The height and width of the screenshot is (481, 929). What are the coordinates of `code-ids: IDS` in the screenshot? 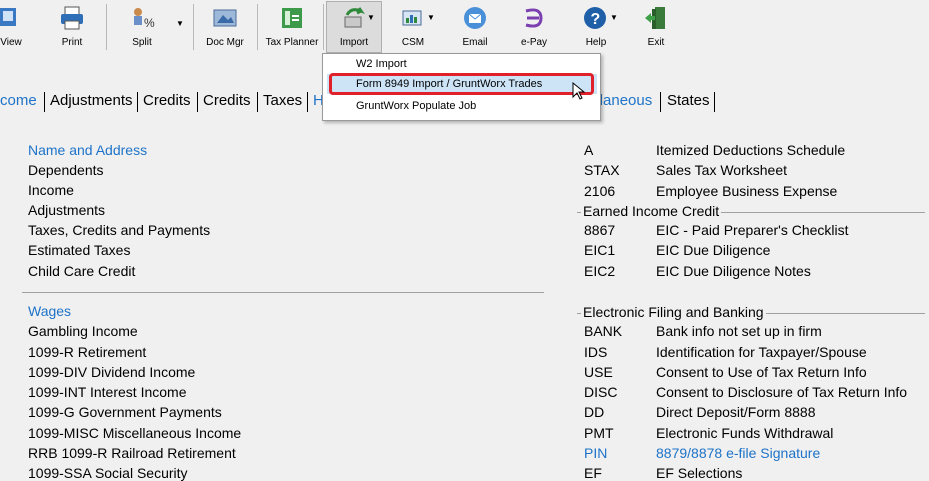 It's located at (595, 352).